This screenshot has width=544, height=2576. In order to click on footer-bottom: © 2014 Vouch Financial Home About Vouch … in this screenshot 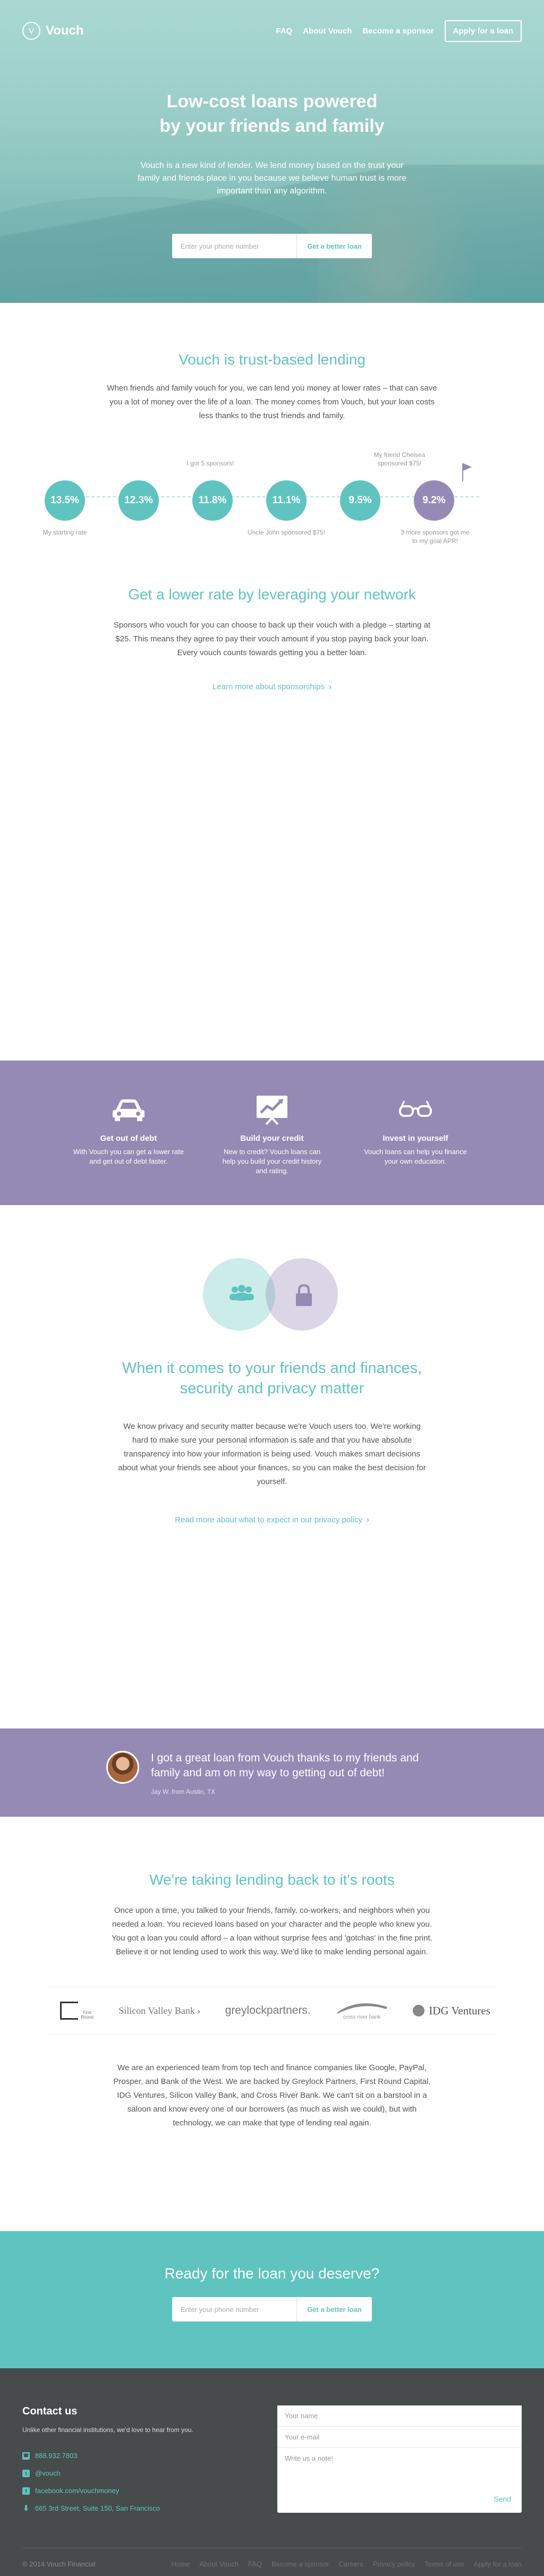, I will do `click(272, 2558)`.